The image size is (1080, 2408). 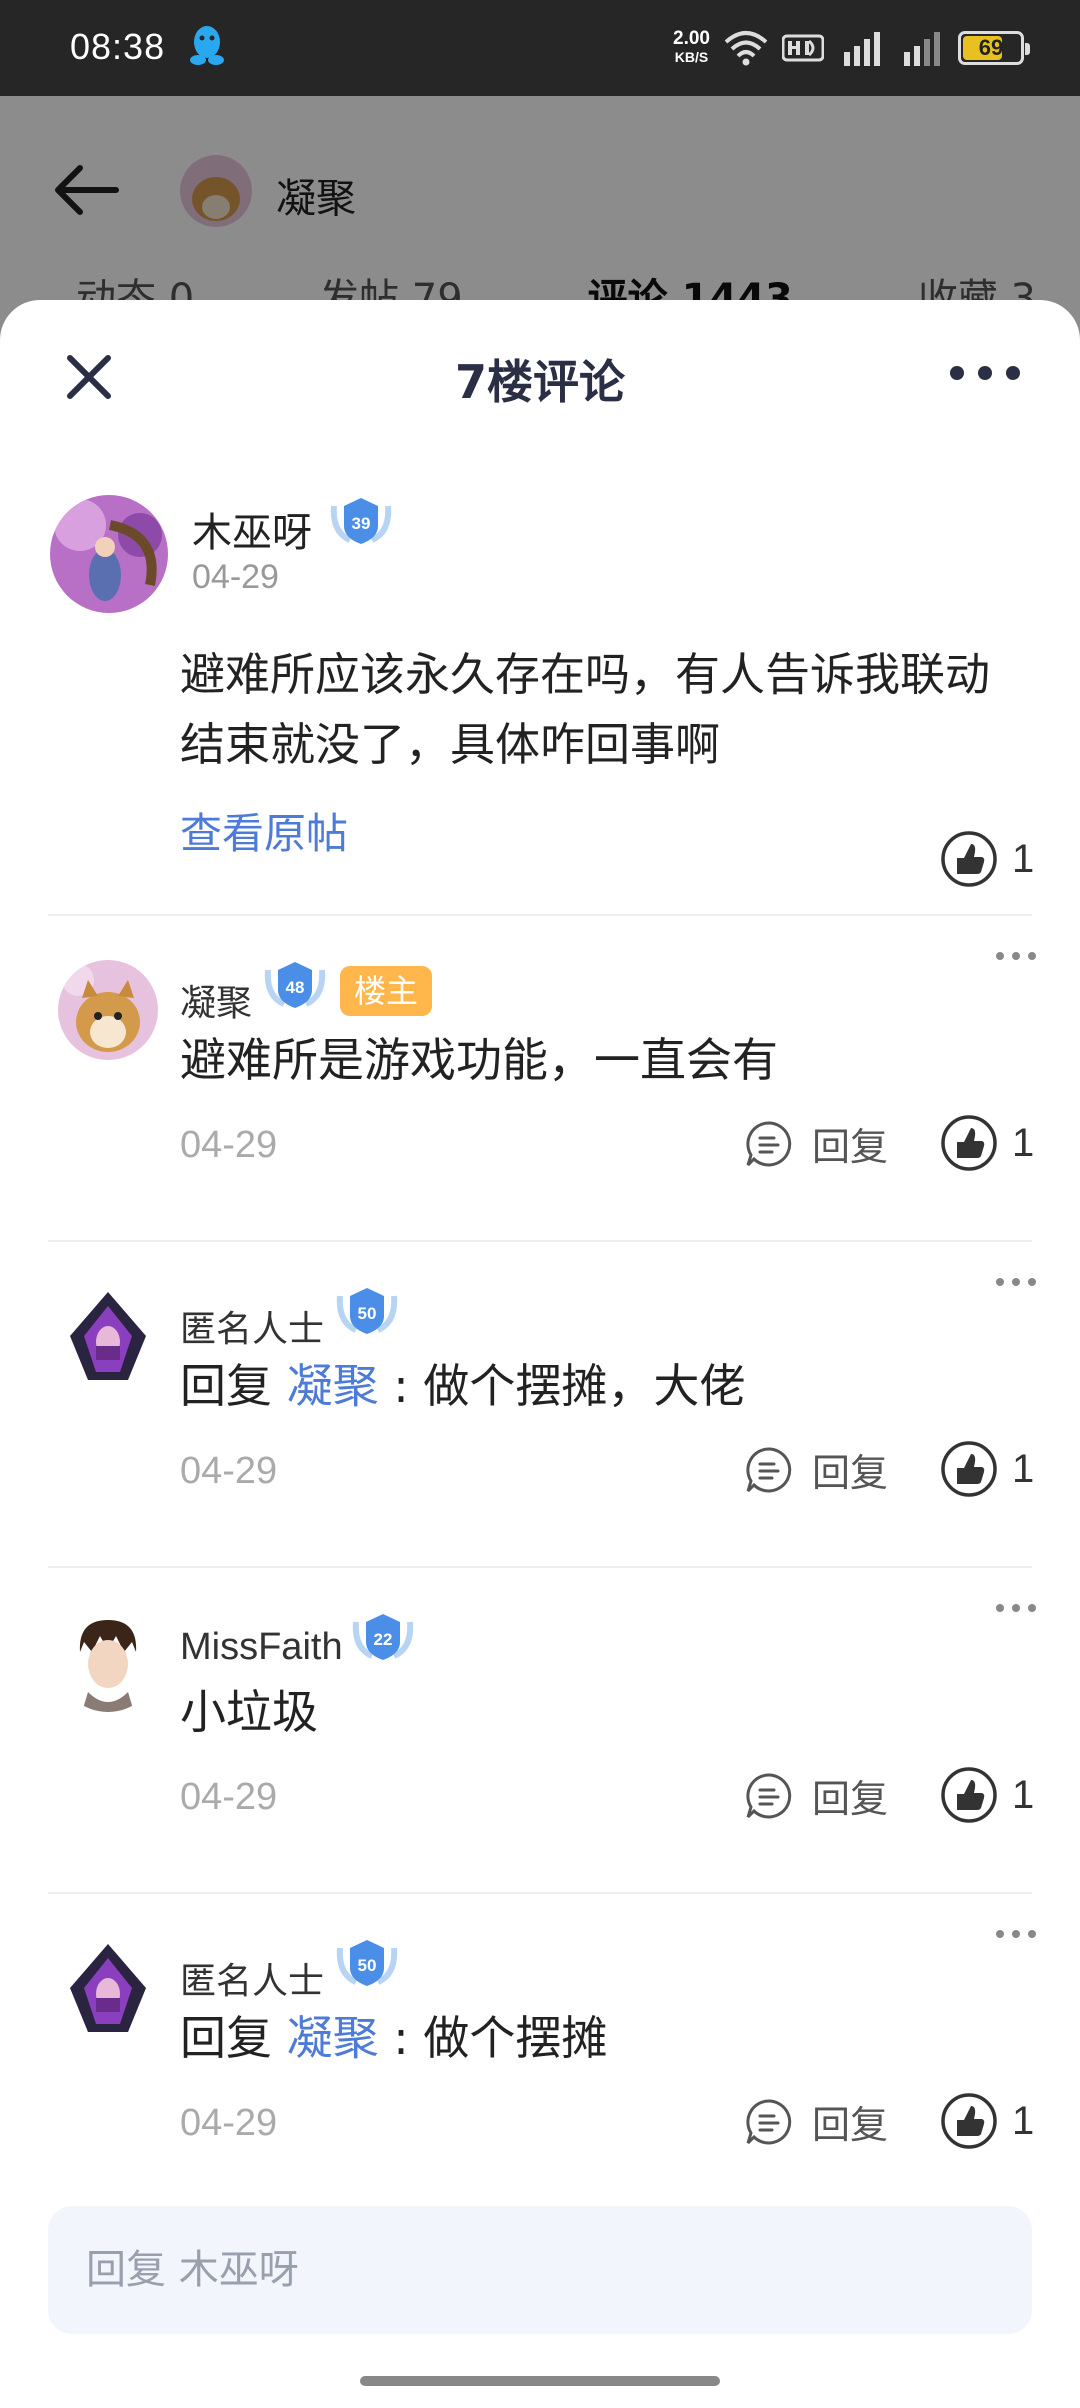 What do you see at coordinates (994, 48) in the screenshot?
I see `battery-icon: 69` at bounding box center [994, 48].